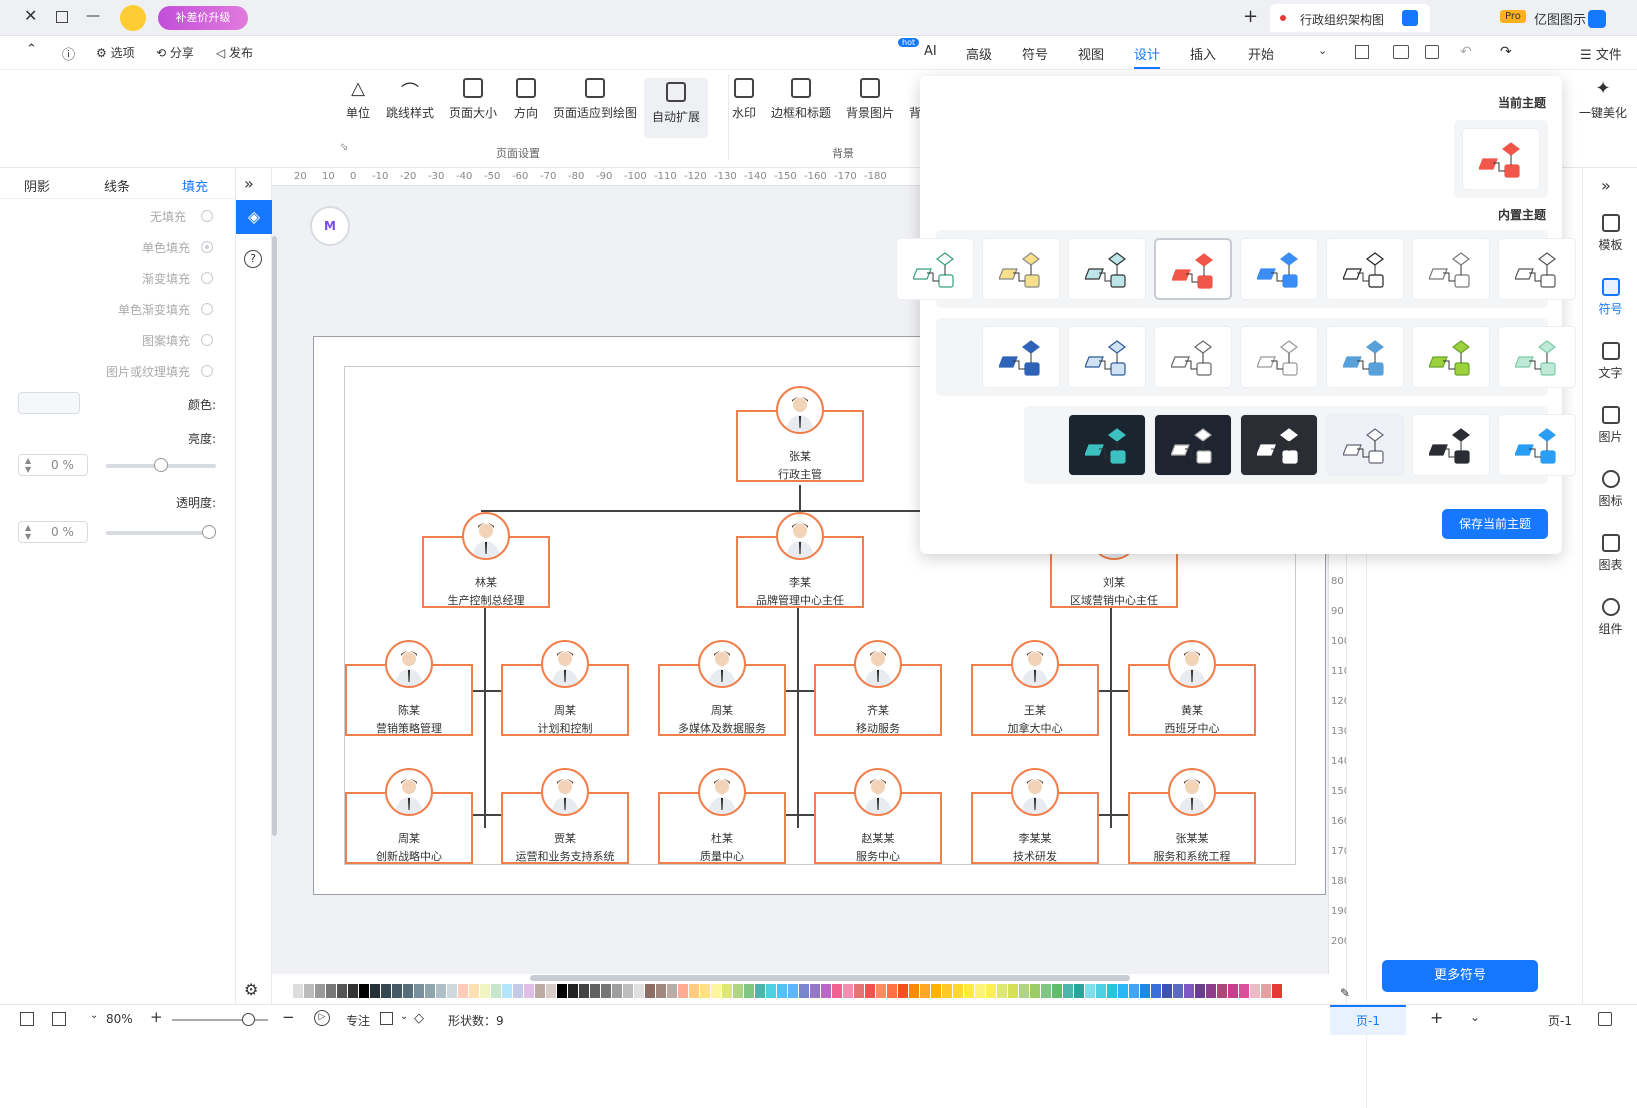 The image size is (1637, 1108). What do you see at coordinates (166, 278) in the screenshot?
I see `option-gradient-fill: 渐变填充` at bounding box center [166, 278].